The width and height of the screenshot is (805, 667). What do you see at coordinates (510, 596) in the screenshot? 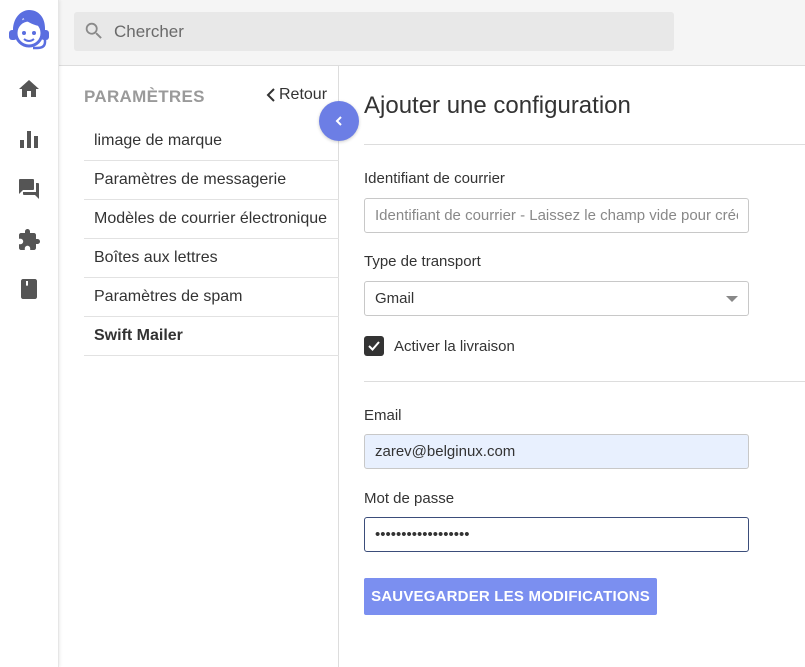
I see `save-button: SAUVEGARDER LES MODIFICATIONS` at bounding box center [510, 596].